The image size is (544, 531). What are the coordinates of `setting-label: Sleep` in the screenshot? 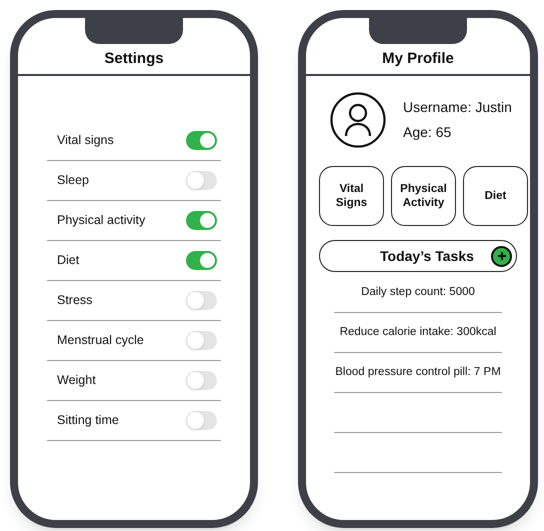 It's located at (73, 181).